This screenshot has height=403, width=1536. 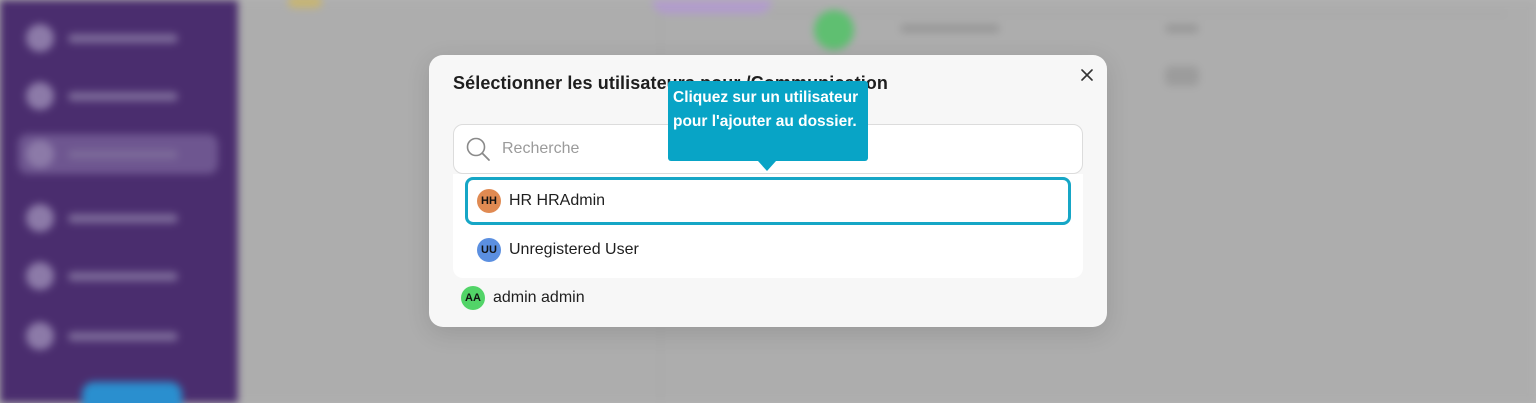 I want to click on sidebar-button, so click(x=132, y=392).